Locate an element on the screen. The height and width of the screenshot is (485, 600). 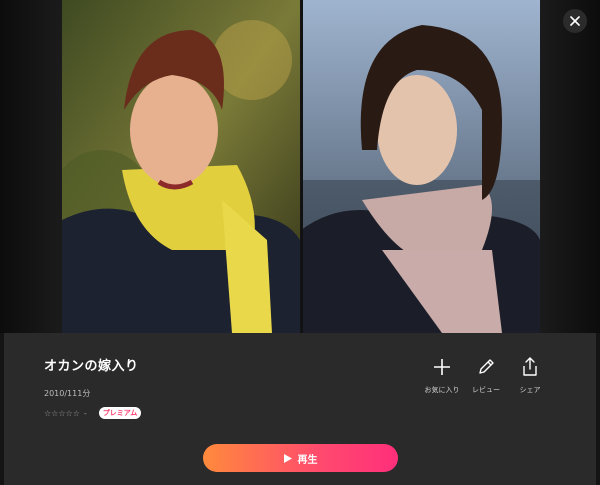
review-label: レビュー is located at coordinates (486, 390).